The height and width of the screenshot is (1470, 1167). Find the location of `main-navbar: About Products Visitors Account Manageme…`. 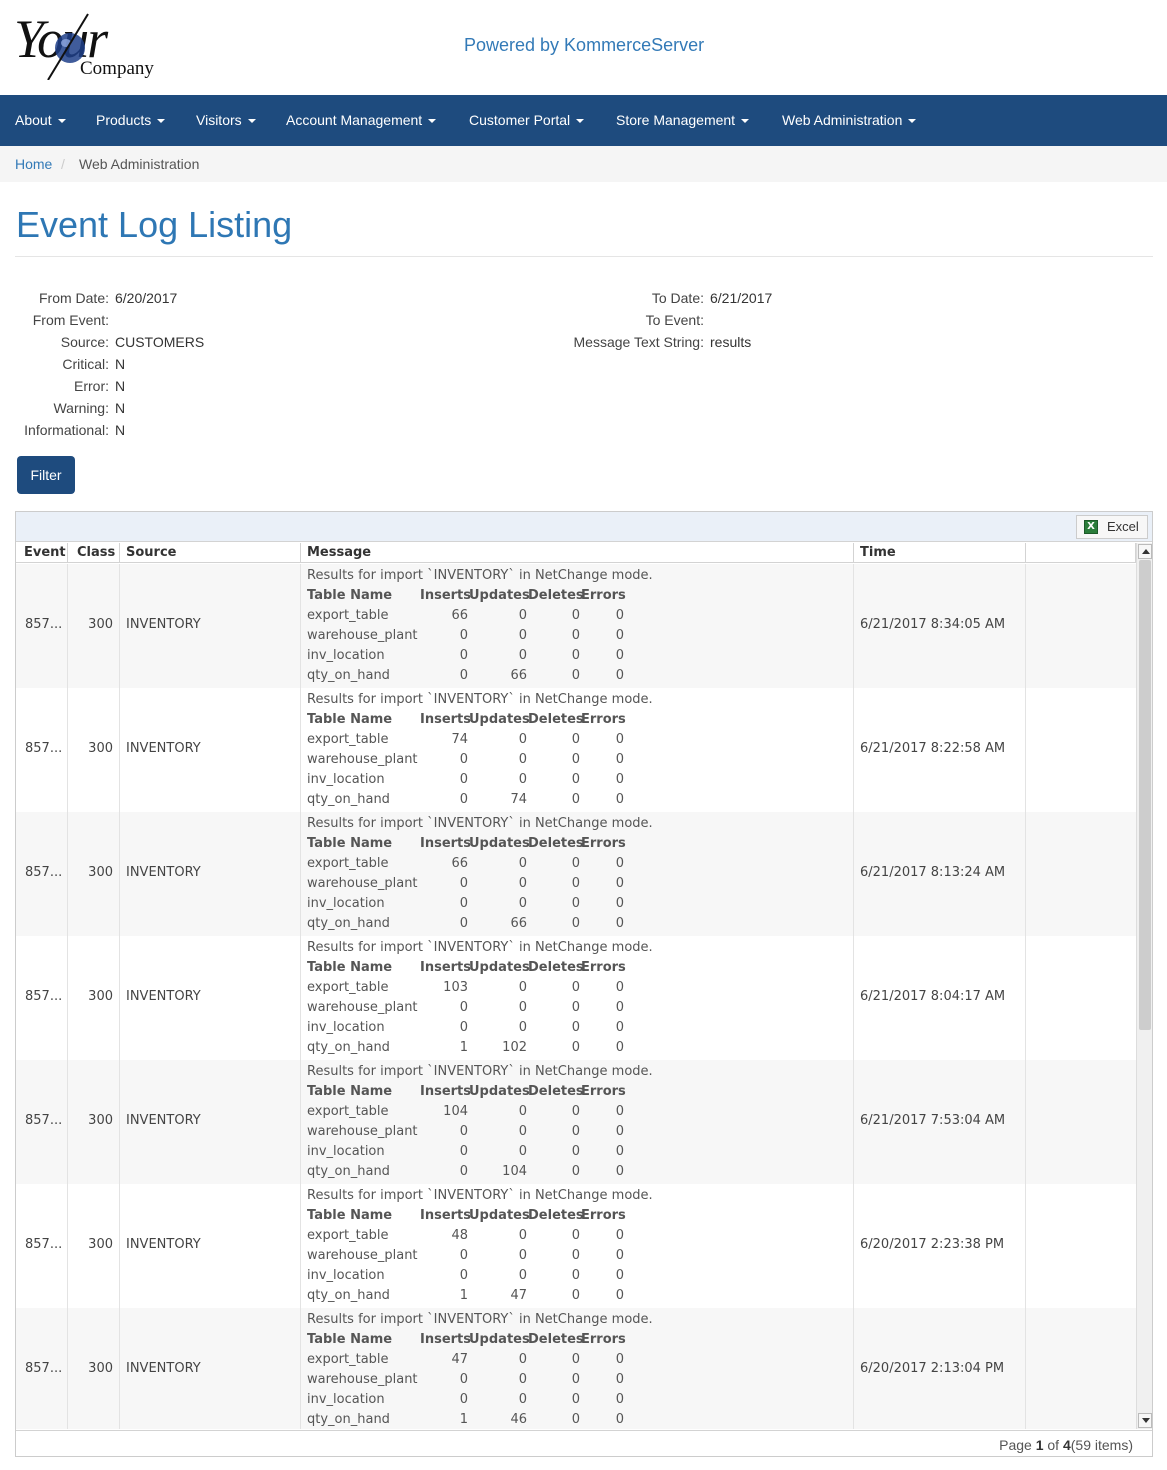

main-navbar: About Products Visitors Account Manageme… is located at coordinates (583, 120).